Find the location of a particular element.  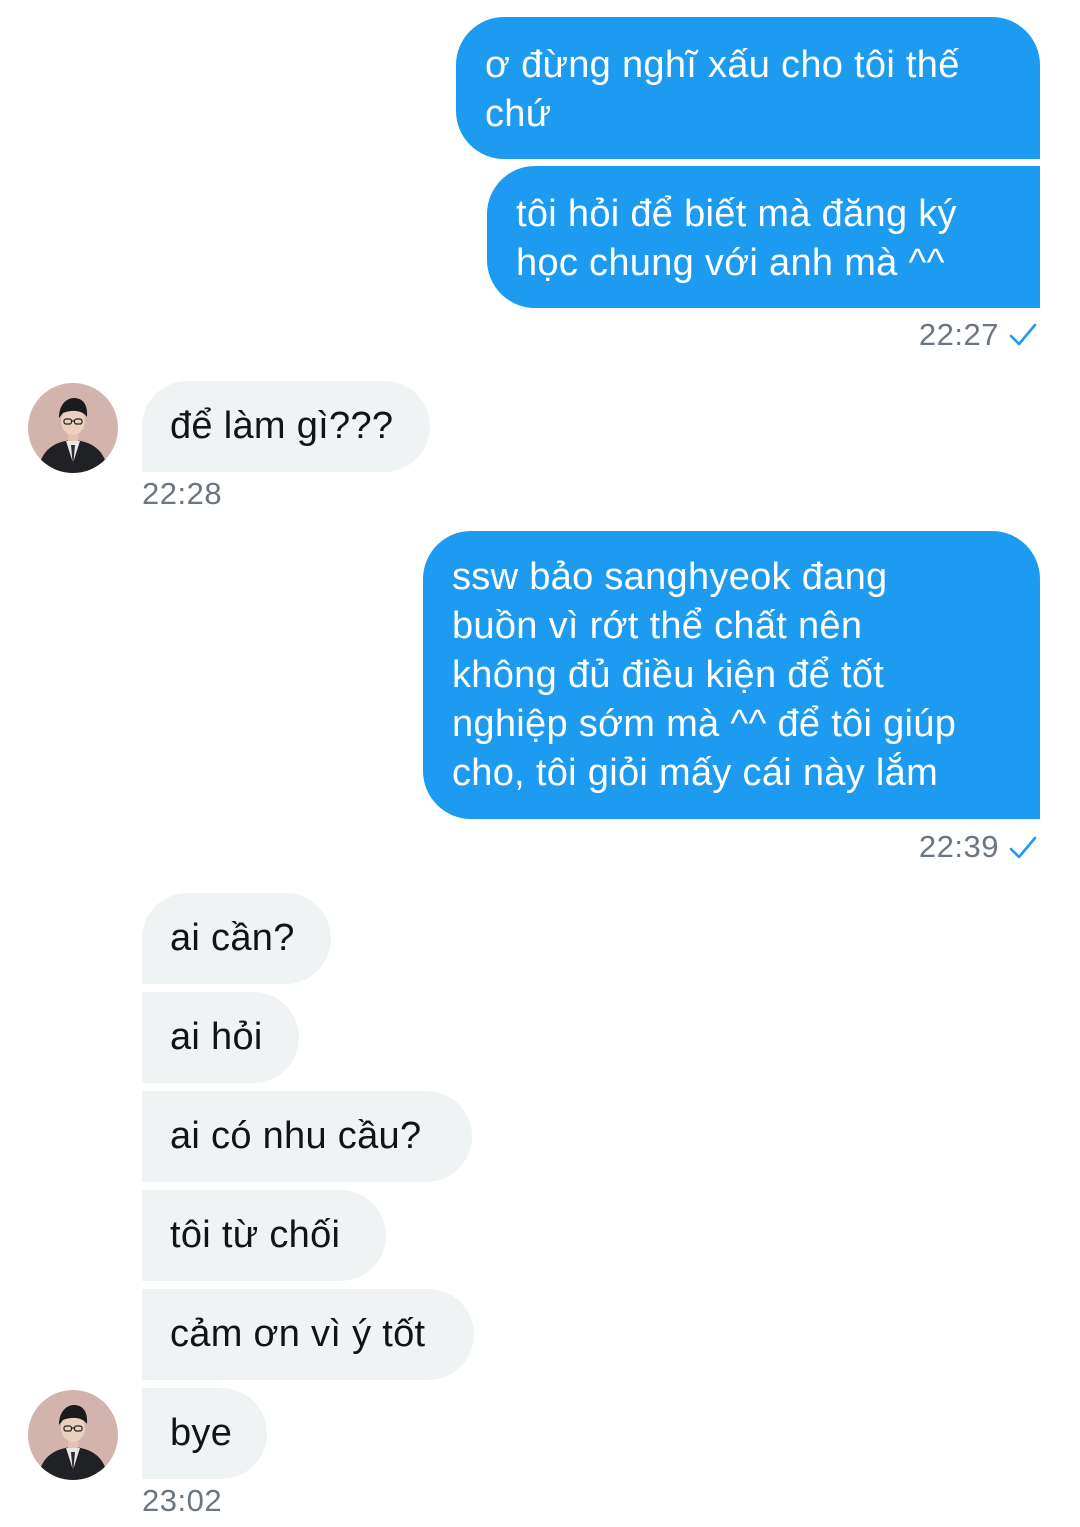

sent-message: ơ đừng nghĩ xấu cho tôi thế chứ is located at coordinates (748, 88).